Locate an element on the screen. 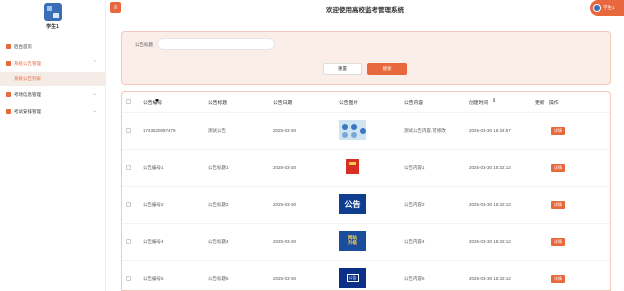  thumbnail-text: 网站 升级 is located at coordinates (352, 240).